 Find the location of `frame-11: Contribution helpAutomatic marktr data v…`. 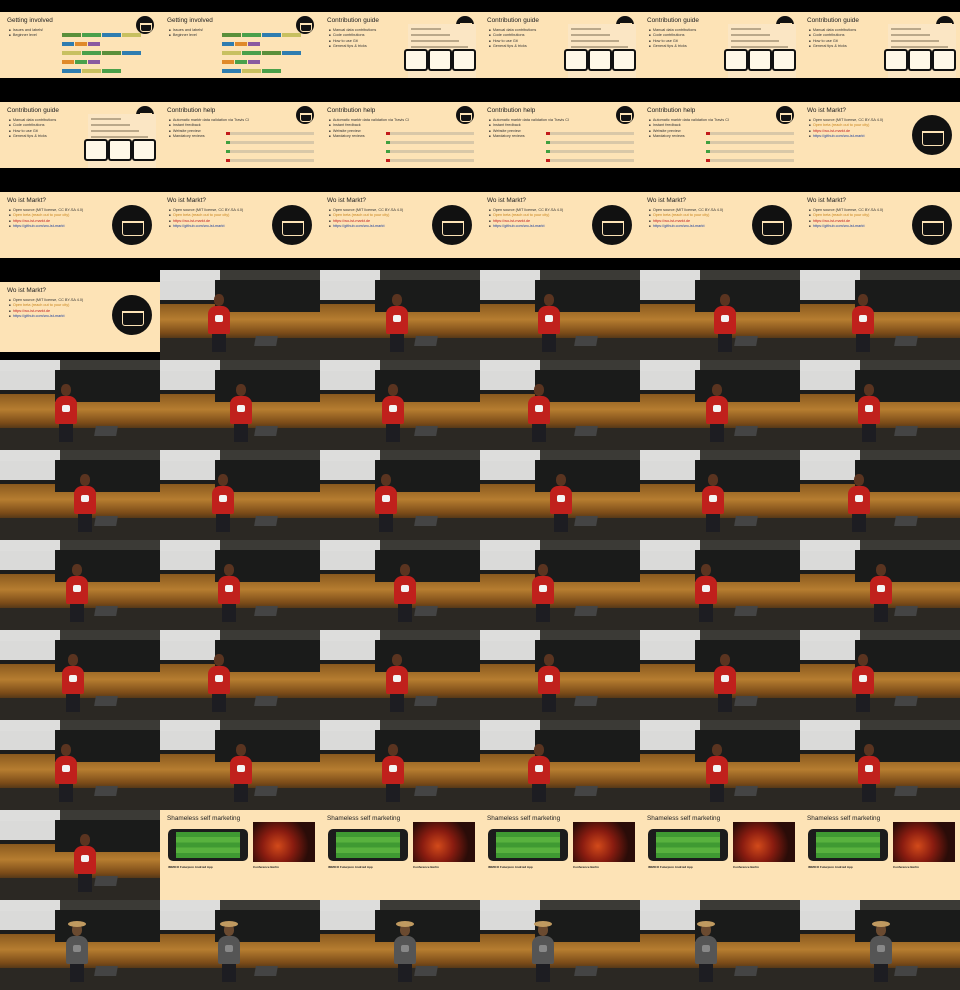

frame-11: Contribution helpAutomatic marktr data v… is located at coordinates (720, 135).